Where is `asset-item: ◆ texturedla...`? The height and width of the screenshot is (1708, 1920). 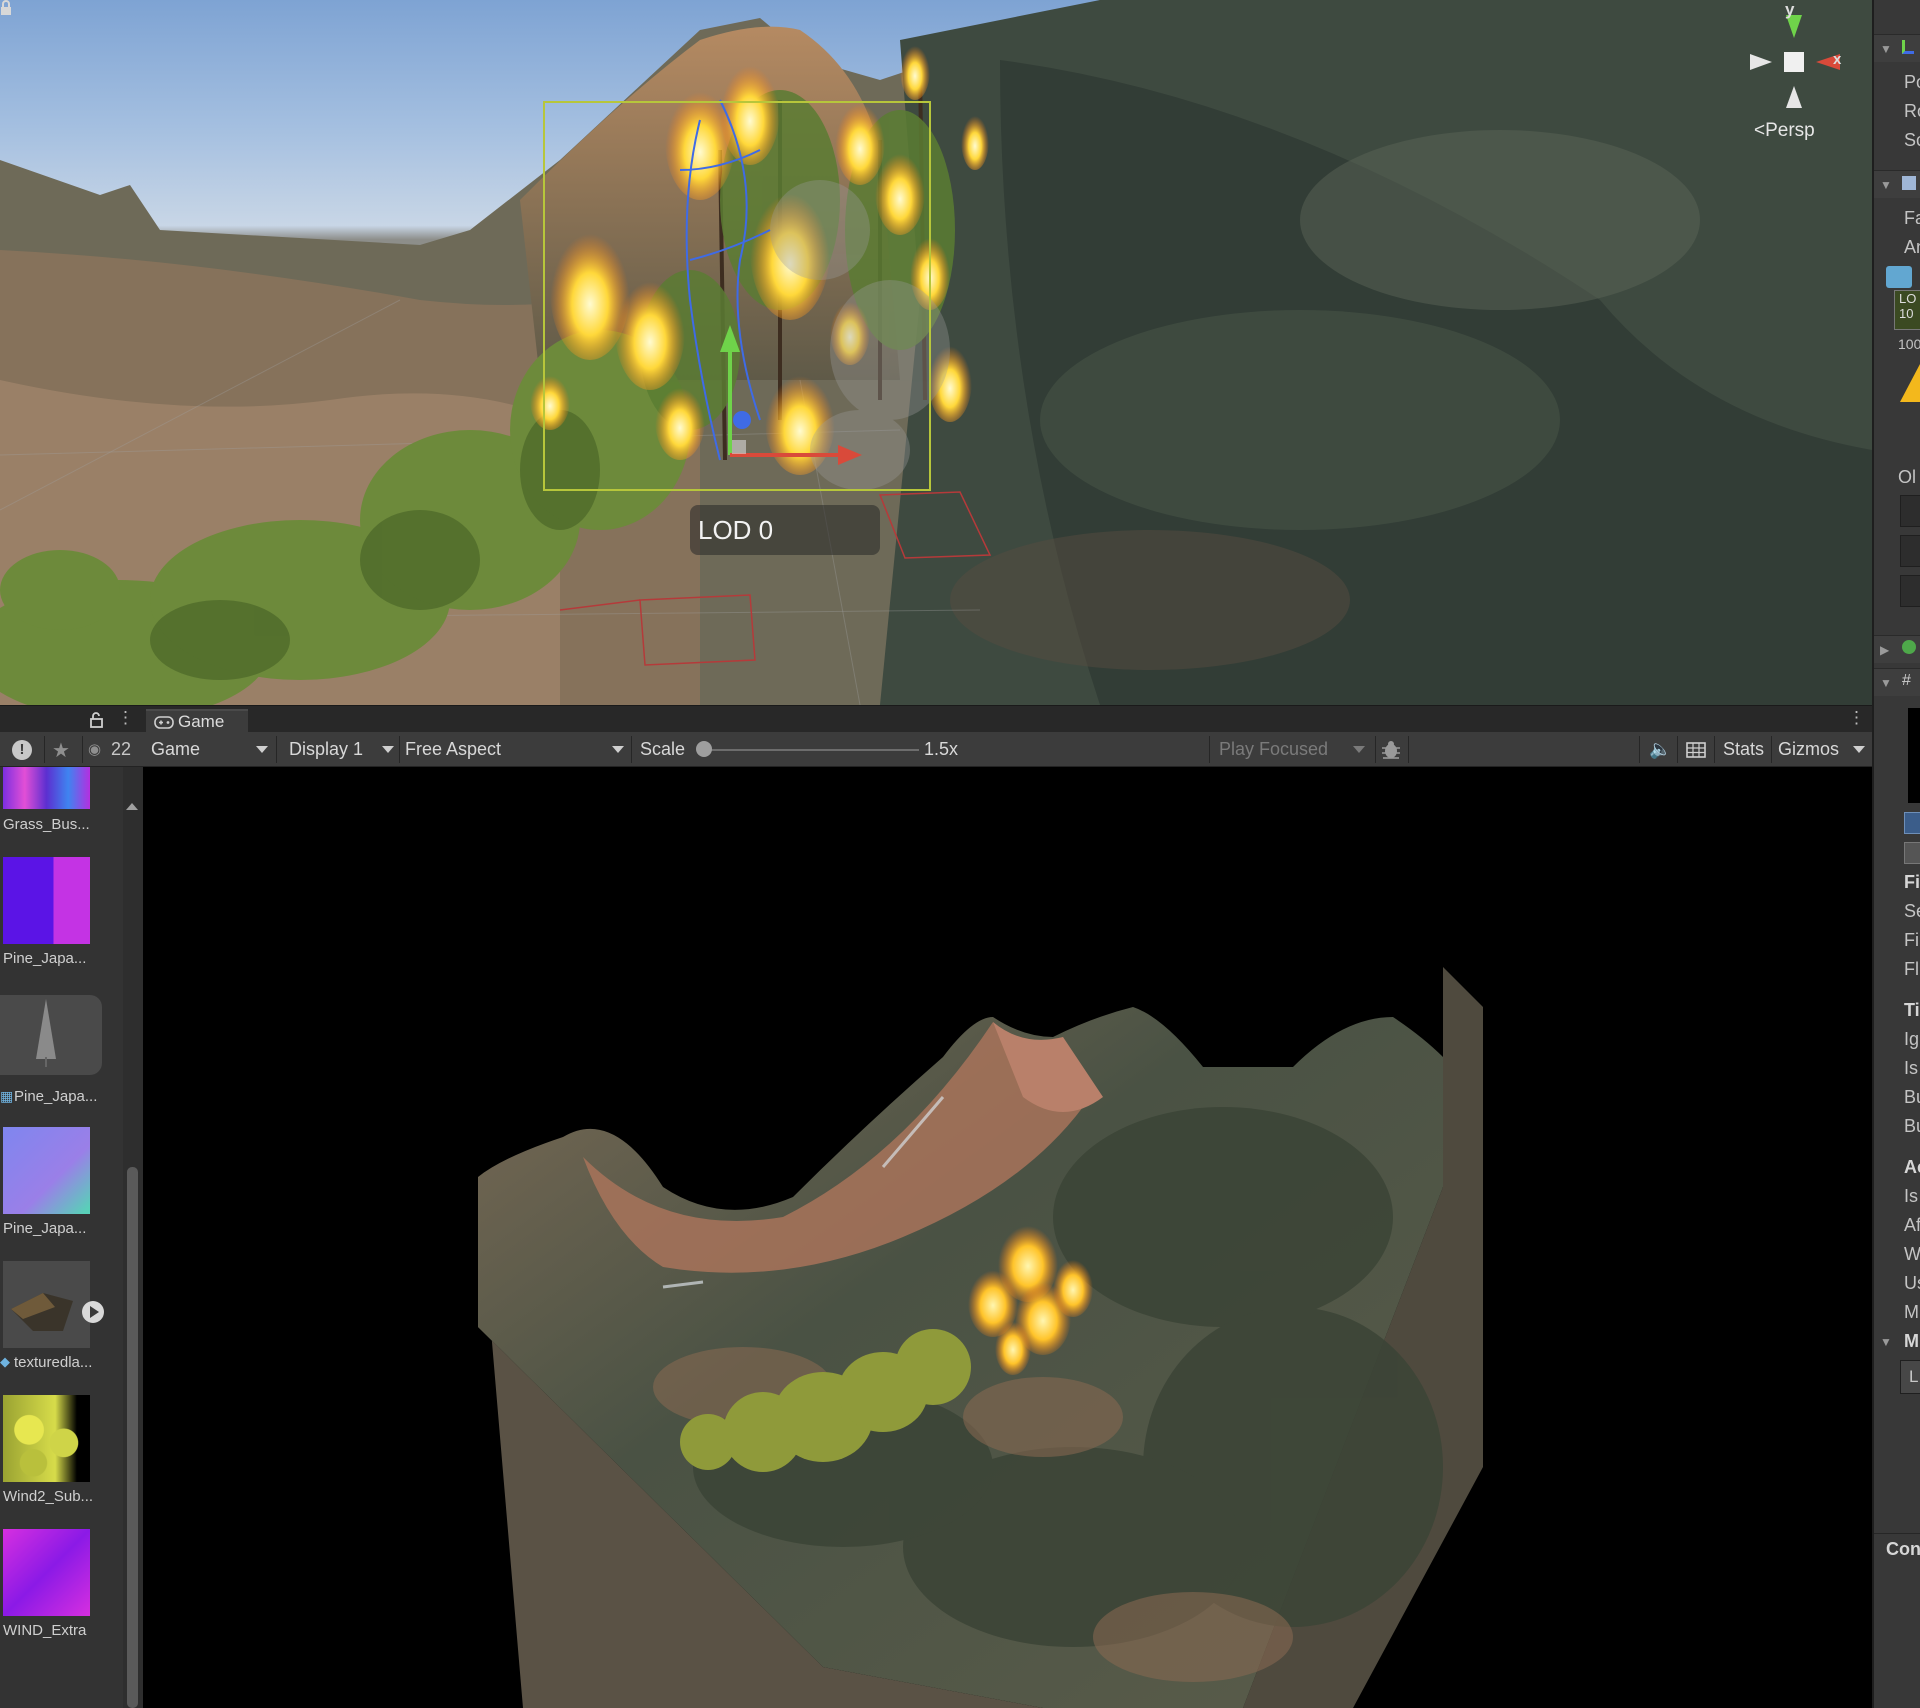 asset-item: ◆ texturedla... is located at coordinates (65, 1321).